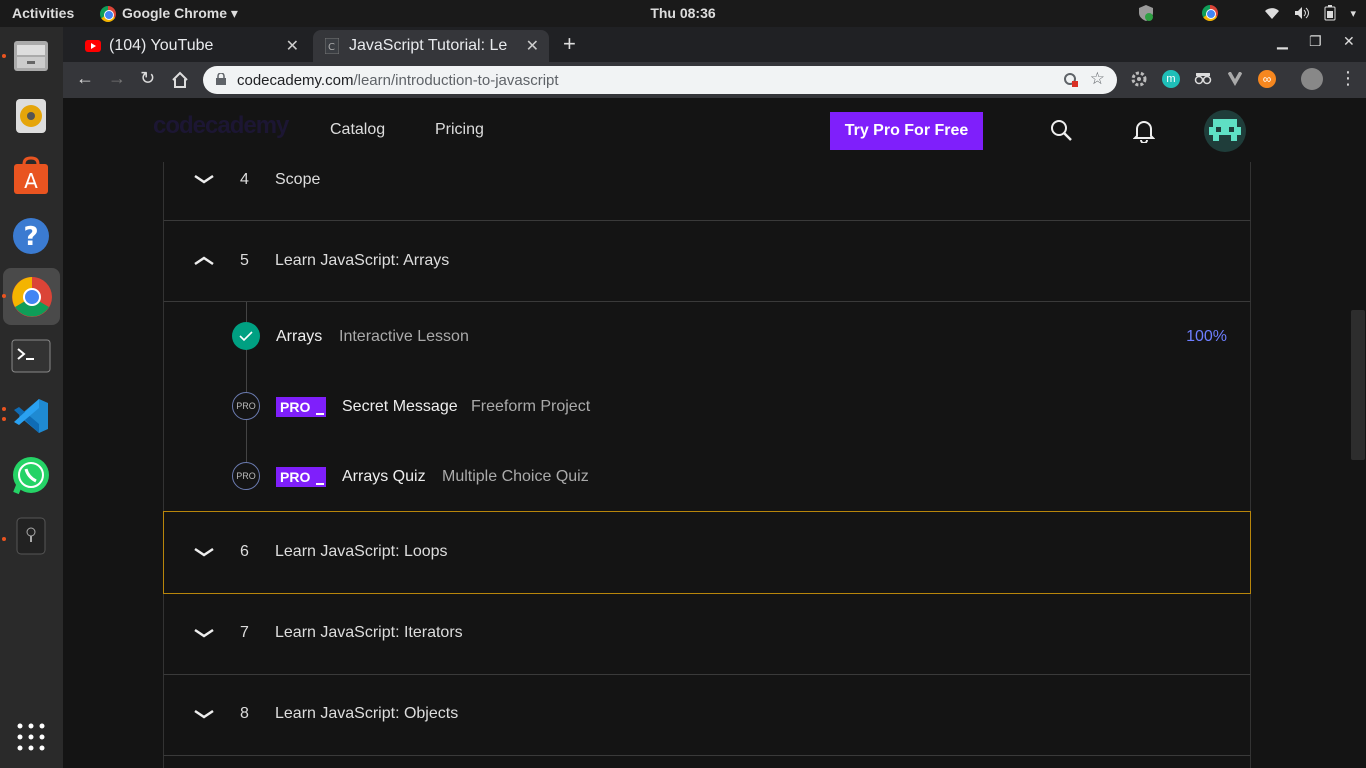  What do you see at coordinates (707, 407) in the screenshot?
I see `lesson-item: PRO PRO Secret Message Freeform Project` at bounding box center [707, 407].